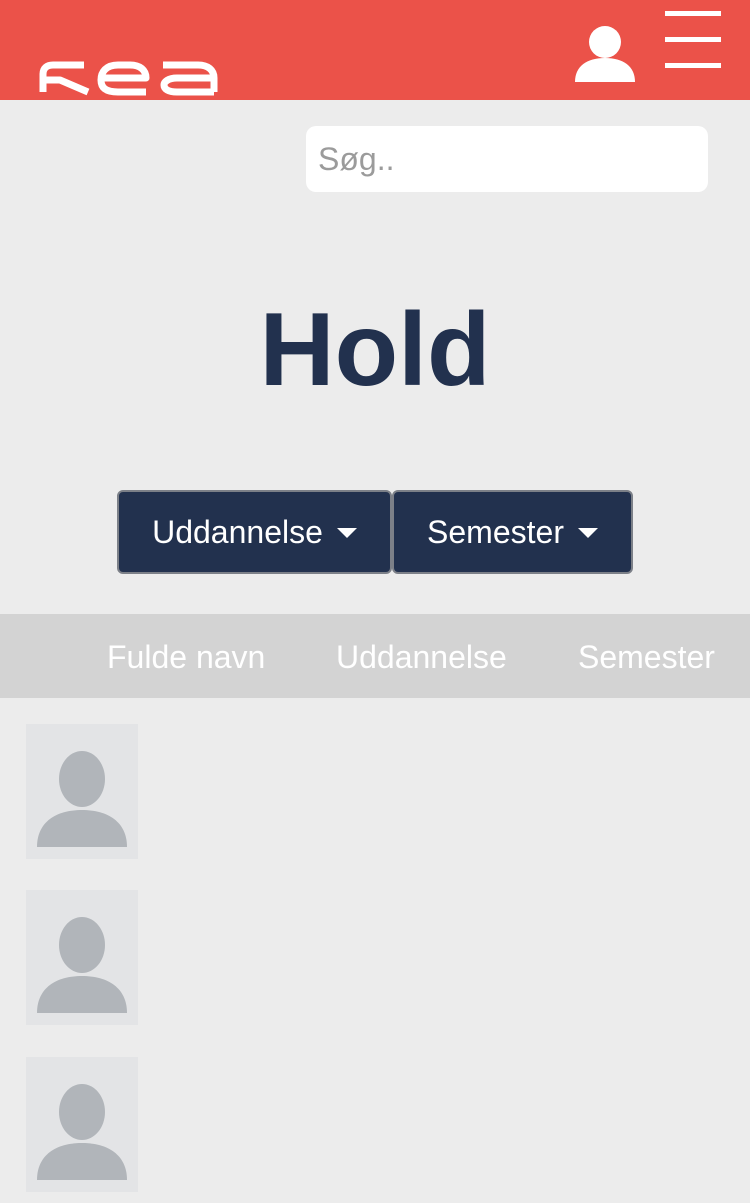  I want to click on table-header: Fulde navn Uddannelse Semester, so click(375, 656).